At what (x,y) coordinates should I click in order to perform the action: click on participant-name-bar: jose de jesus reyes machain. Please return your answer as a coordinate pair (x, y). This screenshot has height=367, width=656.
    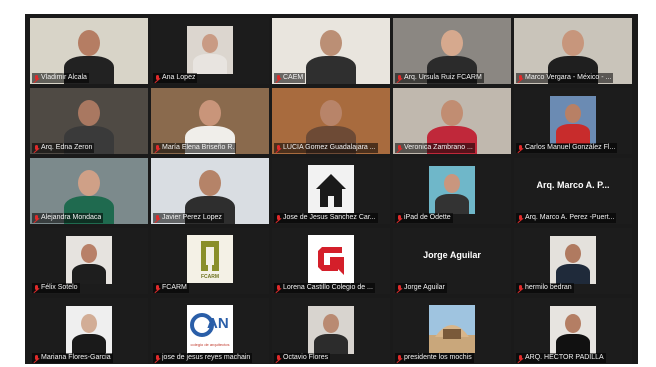
    Looking at the image, I should click on (203, 358).